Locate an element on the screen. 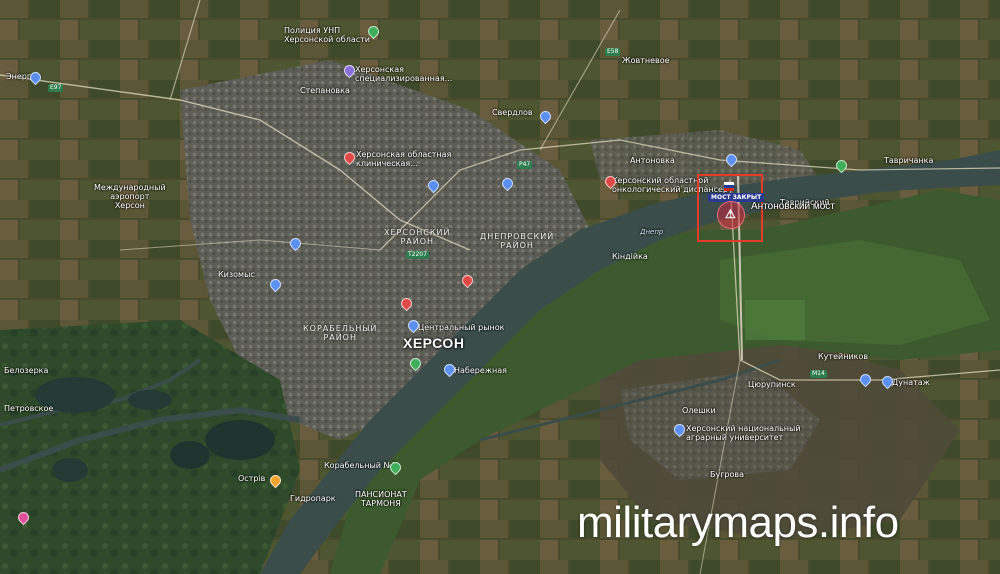 This screenshot has height=574, width=1000. place-label: Олешки is located at coordinates (699, 410).